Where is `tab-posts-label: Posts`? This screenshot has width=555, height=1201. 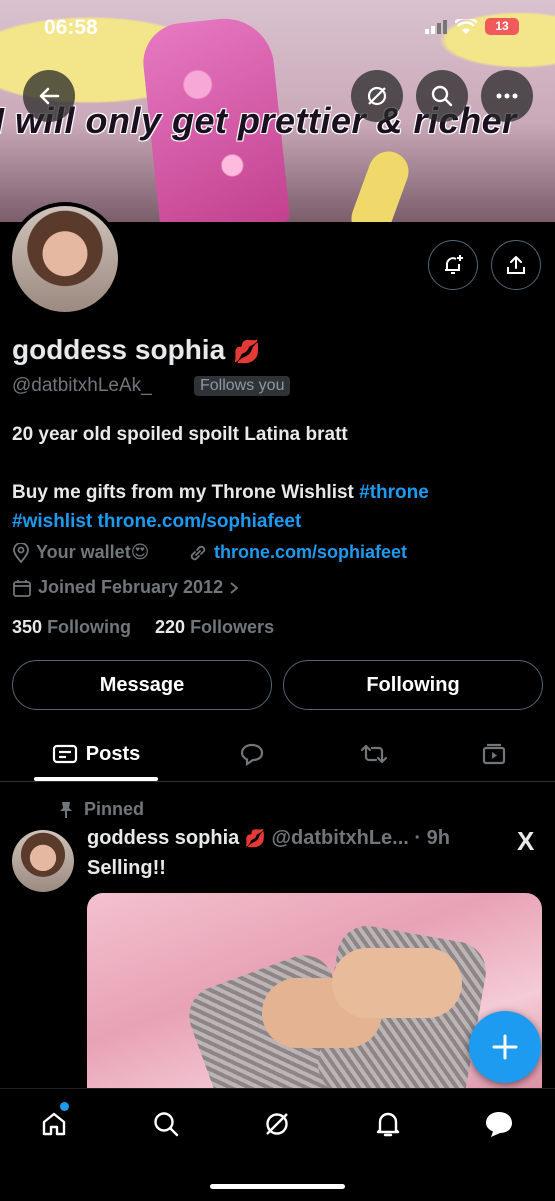
tab-posts-label: Posts is located at coordinates (113, 753).